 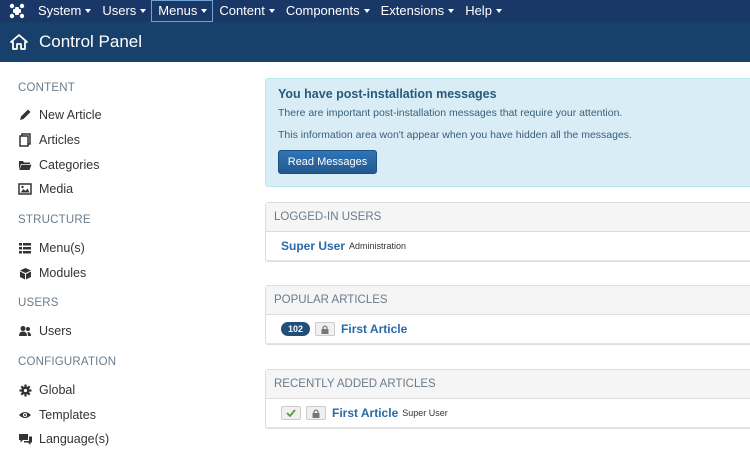 I want to click on menu-extensions-label: Extensions, so click(x=412, y=10).